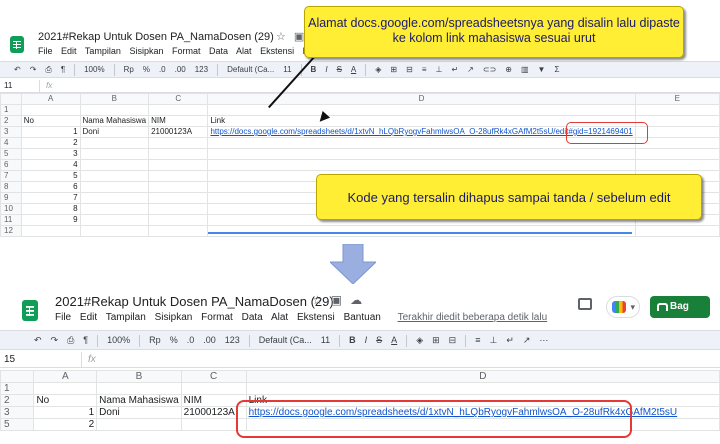  I want to click on zoom-select: 100%, so click(118, 340).